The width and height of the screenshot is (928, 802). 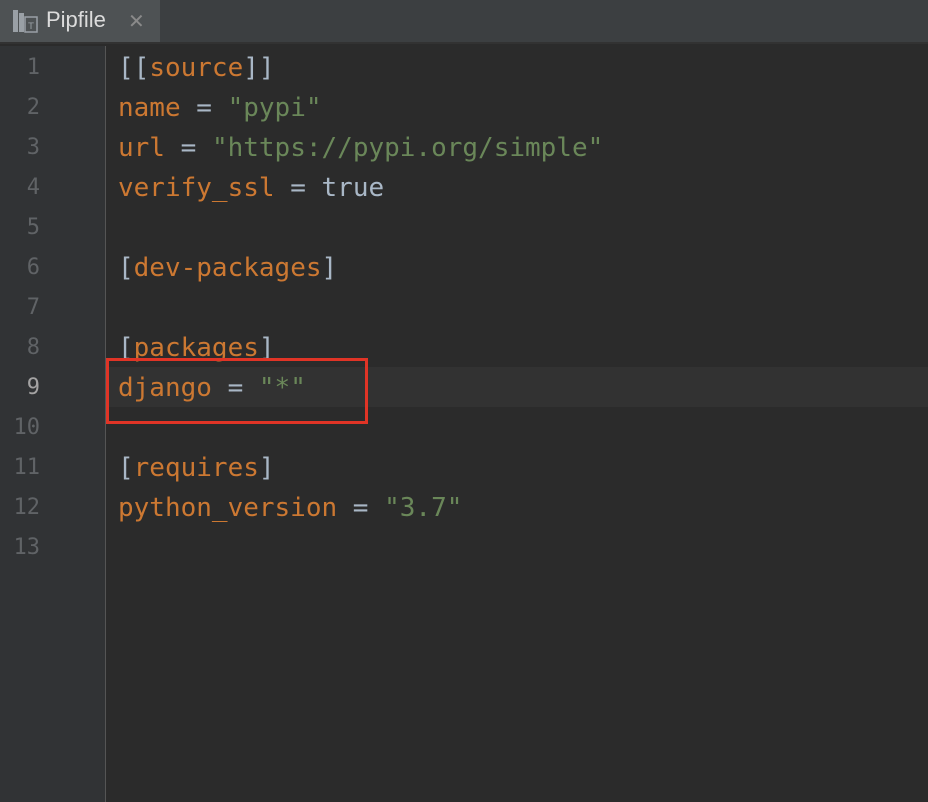 I want to click on section-name: dev-packages, so click(x=227, y=268).